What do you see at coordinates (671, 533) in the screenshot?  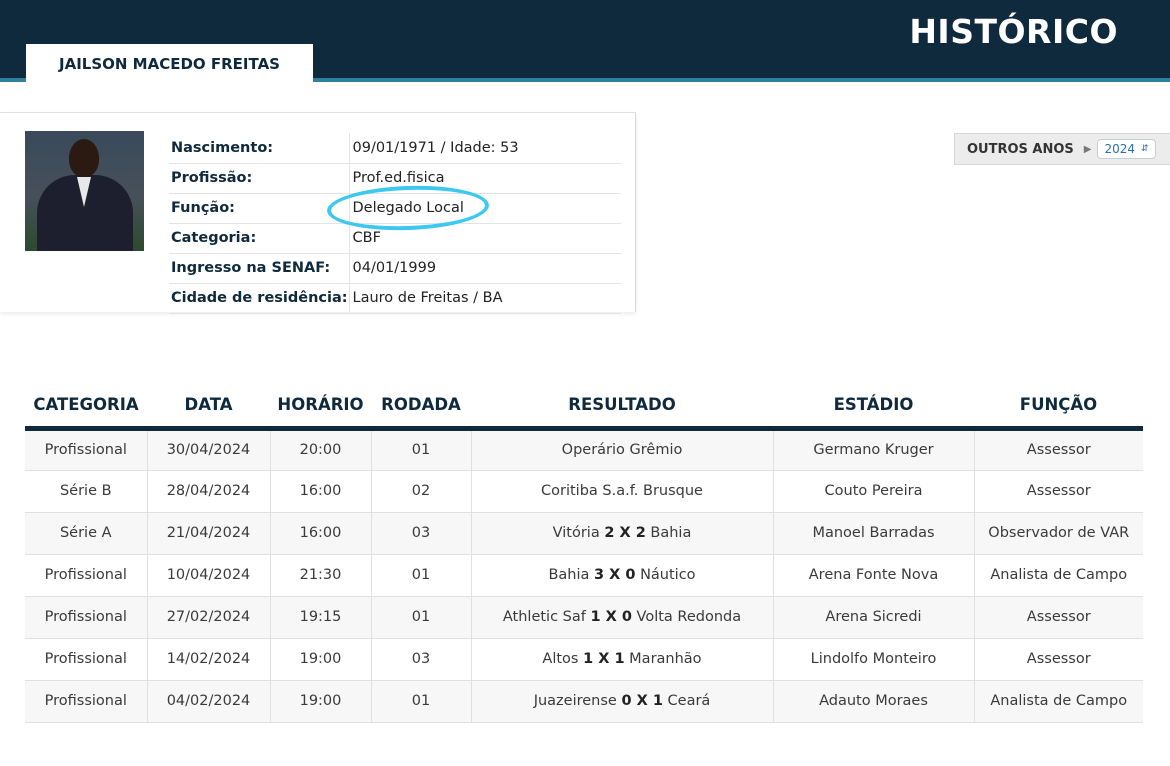 I see `away-team: Bahia` at bounding box center [671, 533].